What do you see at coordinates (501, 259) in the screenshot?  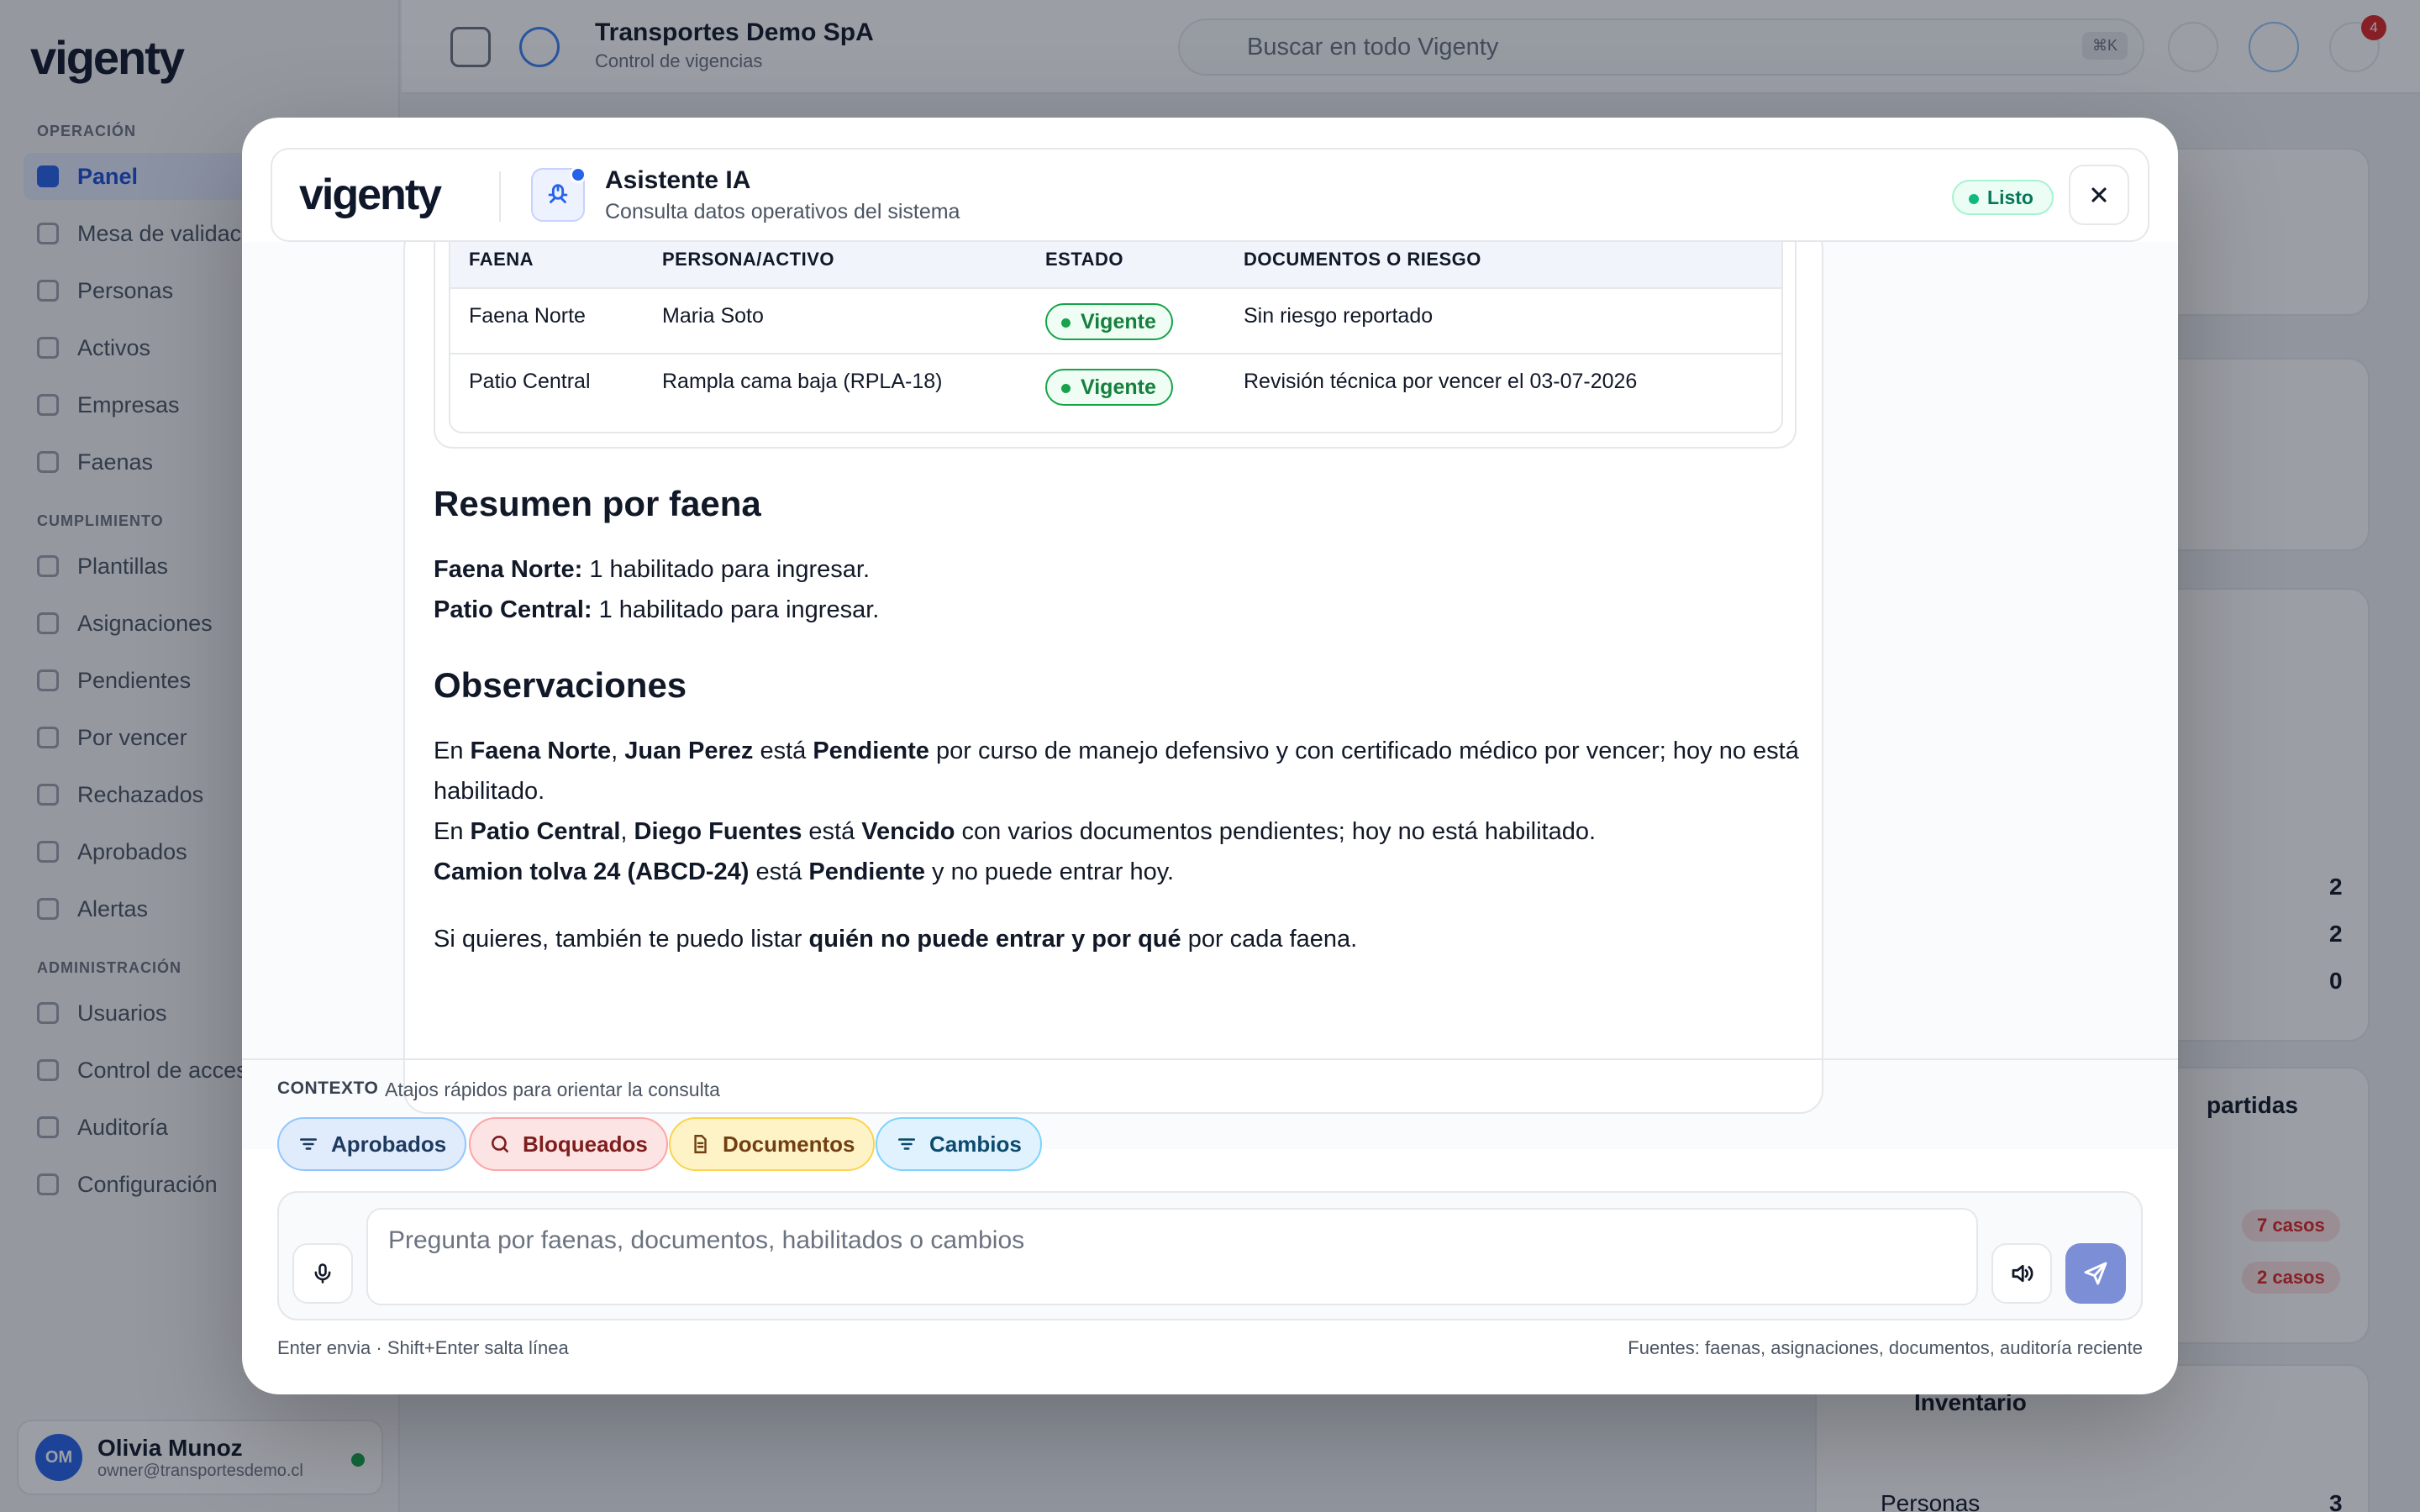 I see `column-header: FAENA` at bounding box center [501, 259].